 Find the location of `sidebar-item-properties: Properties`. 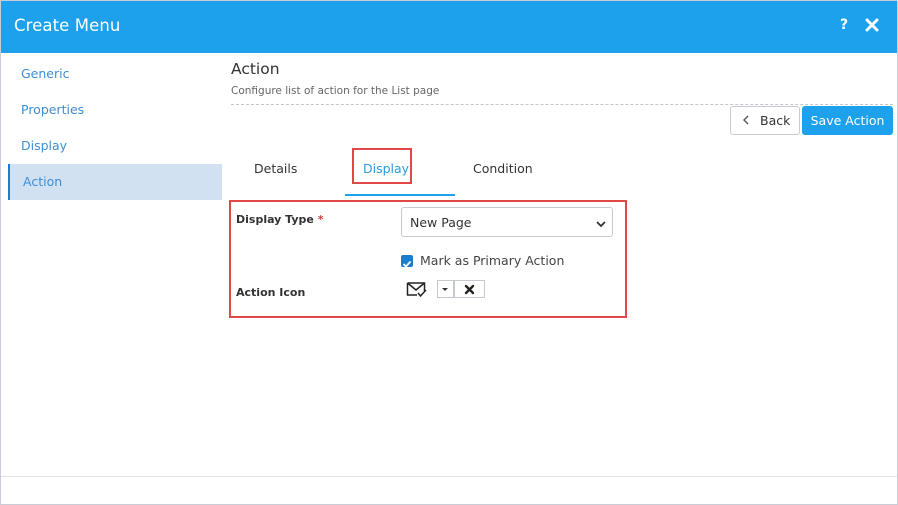

sidebar-item-properties: Properties is located at coordinates (115, 110).